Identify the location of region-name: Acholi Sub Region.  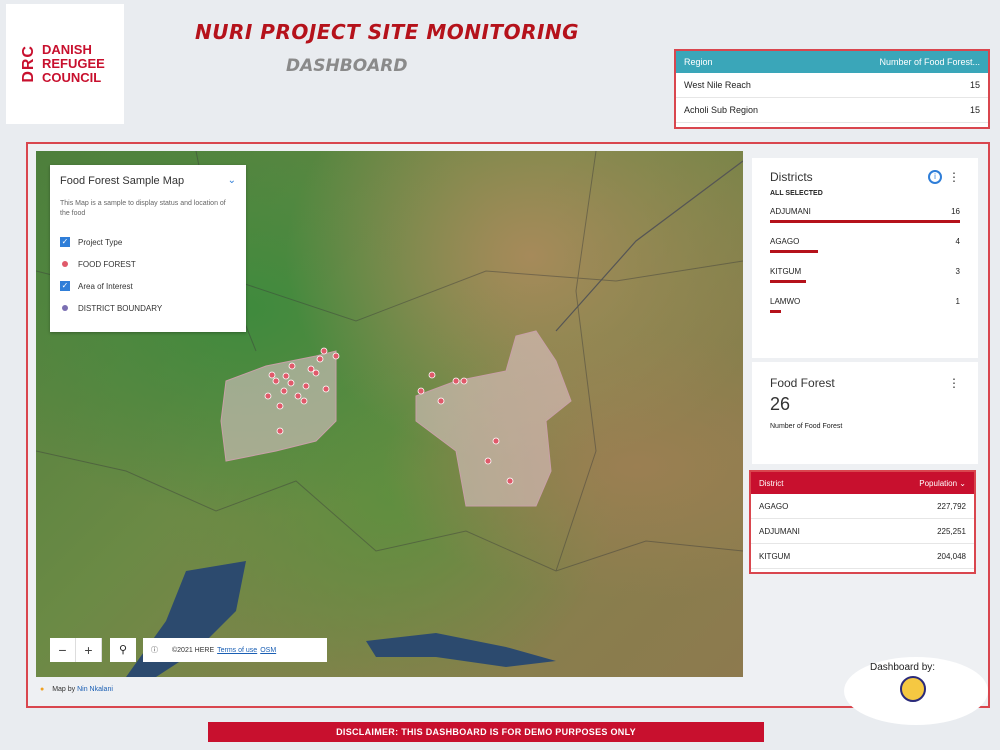
(721, 110).